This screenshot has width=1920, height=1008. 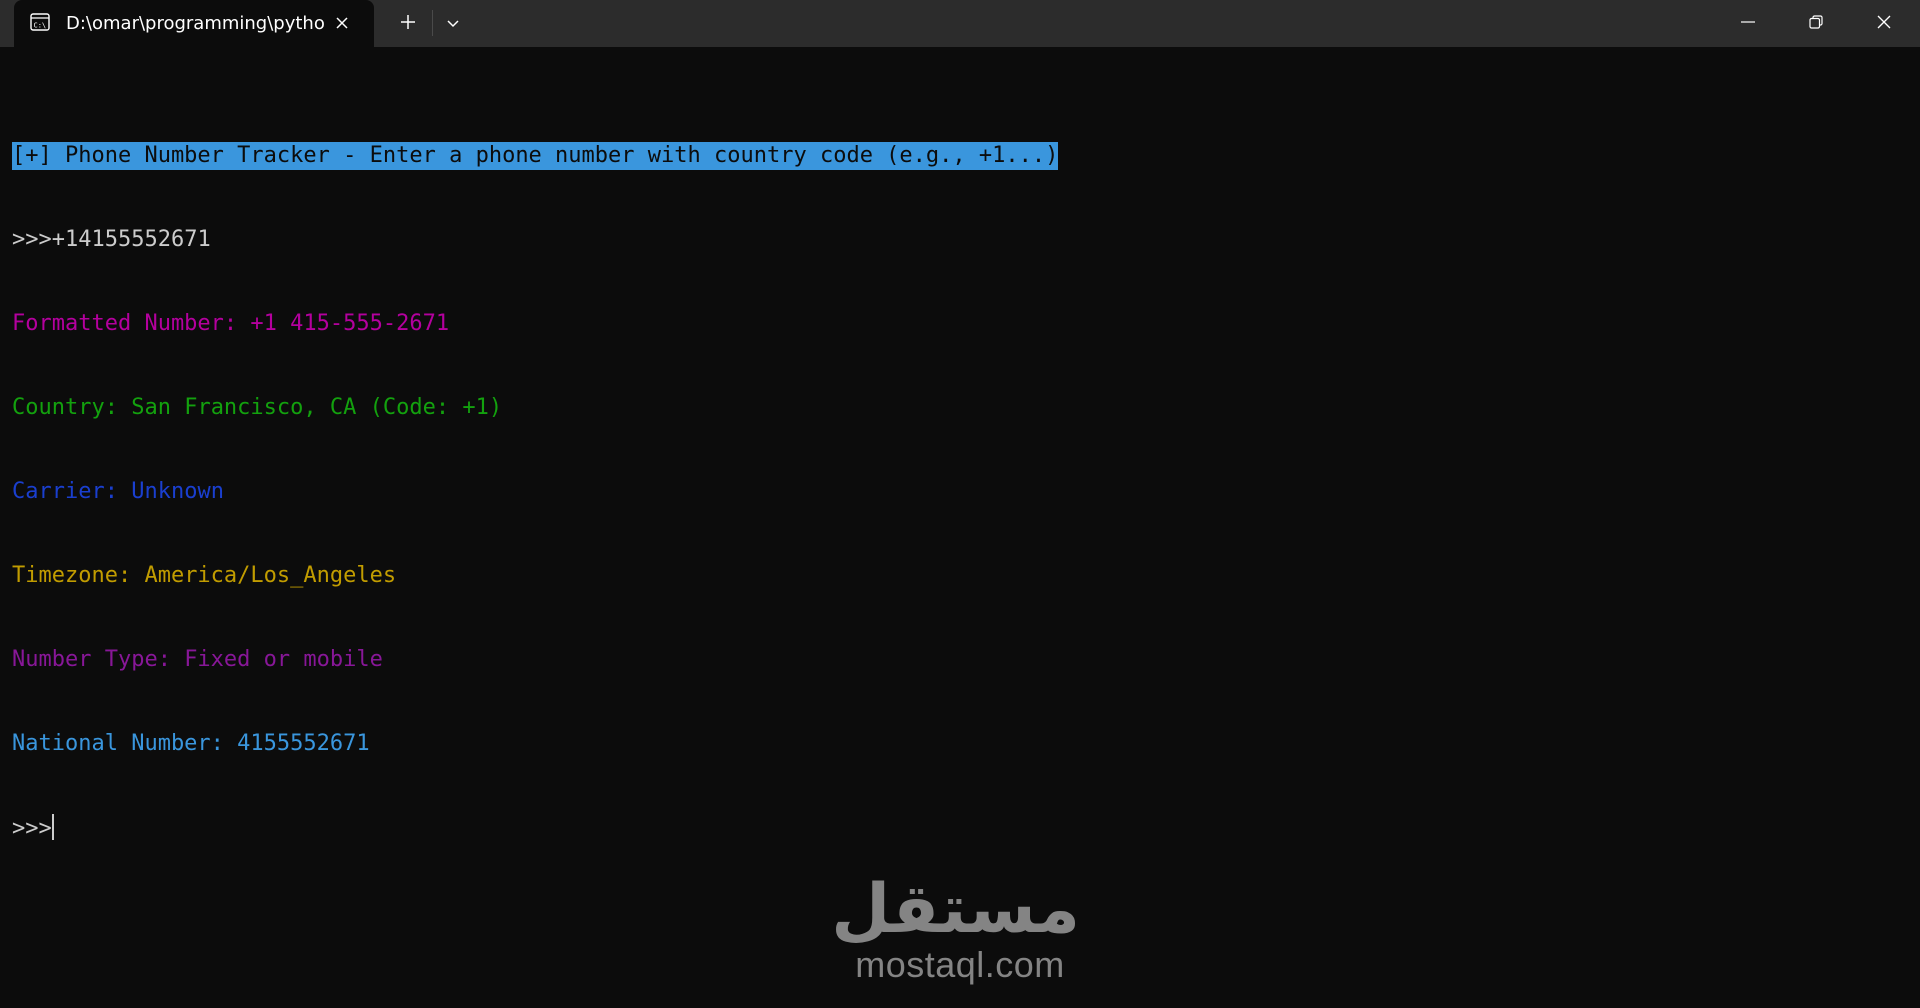 What do you see at coordinates (283, 659) in the screenshot?
I see `result-value: Fixed or mobile` at bounding box center [283, 659].